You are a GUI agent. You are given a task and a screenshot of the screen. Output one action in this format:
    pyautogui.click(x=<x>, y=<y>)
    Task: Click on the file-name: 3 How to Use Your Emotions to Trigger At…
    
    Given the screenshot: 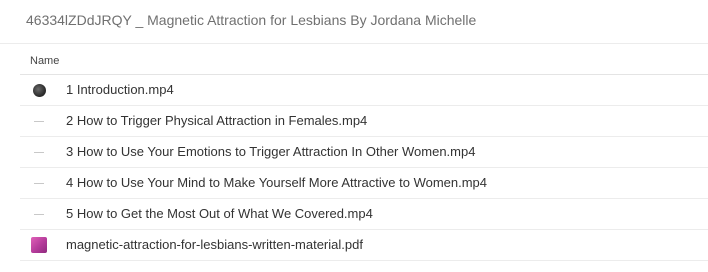 What is the action you would take?
    pyautogui.click(x=270, y=152)
    